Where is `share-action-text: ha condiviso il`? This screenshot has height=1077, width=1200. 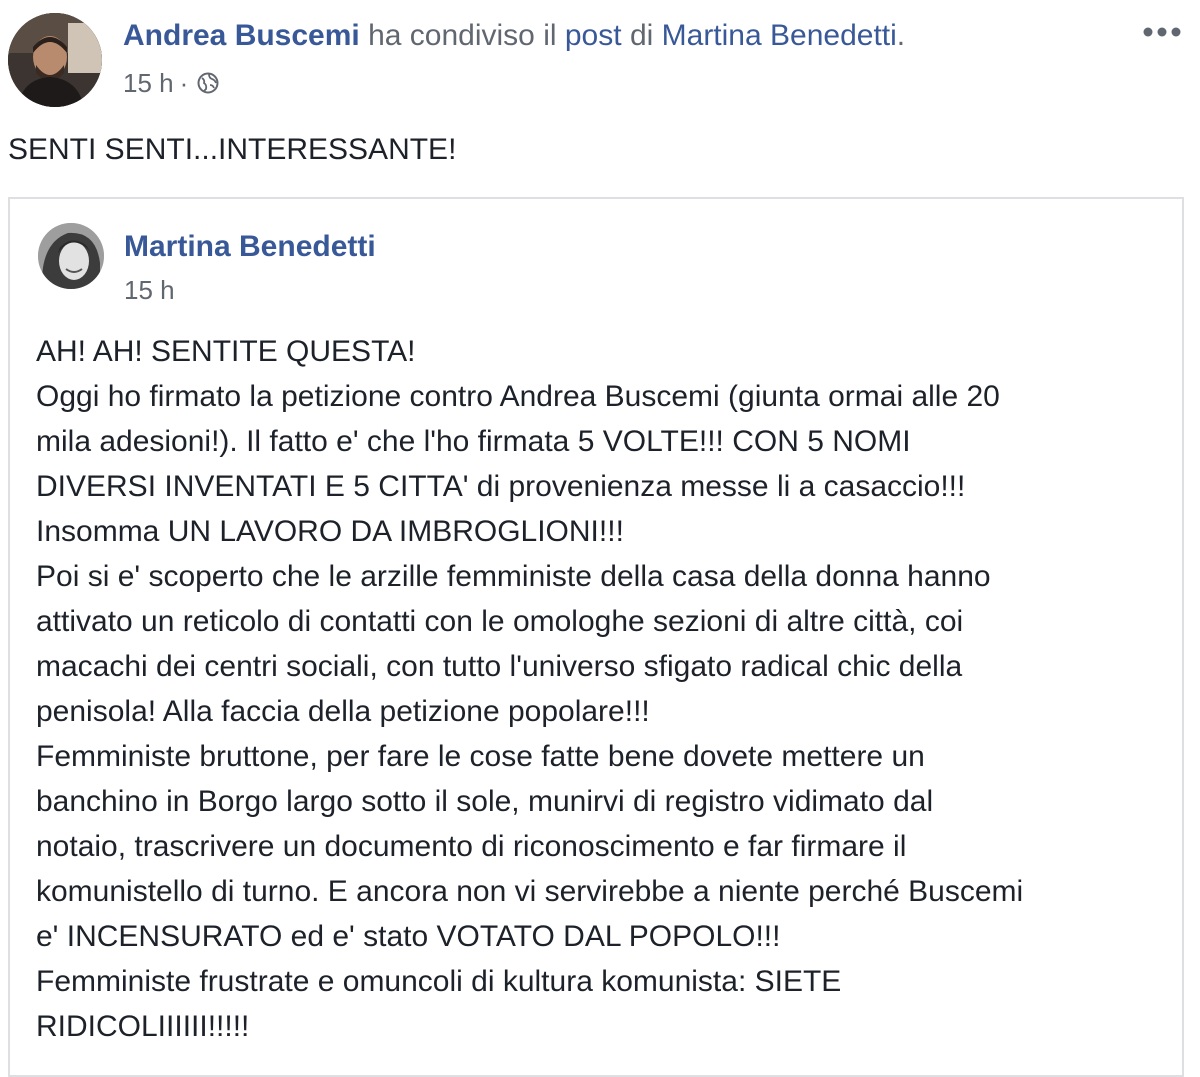 share-action-text: ha condiviso il is located at coordinates (462, 35).